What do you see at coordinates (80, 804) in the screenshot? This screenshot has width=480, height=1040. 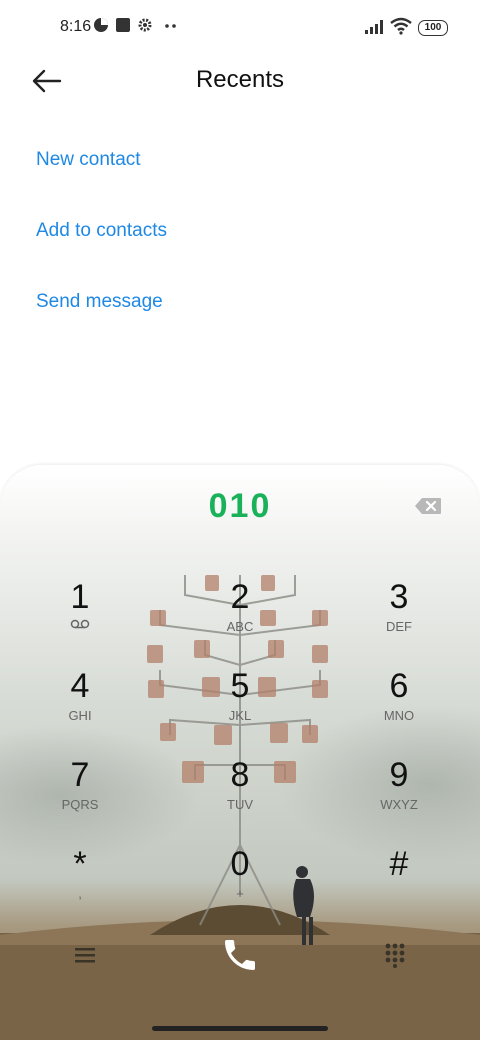 I see `key-letters: PQRS` at bounding box center [80, 804].